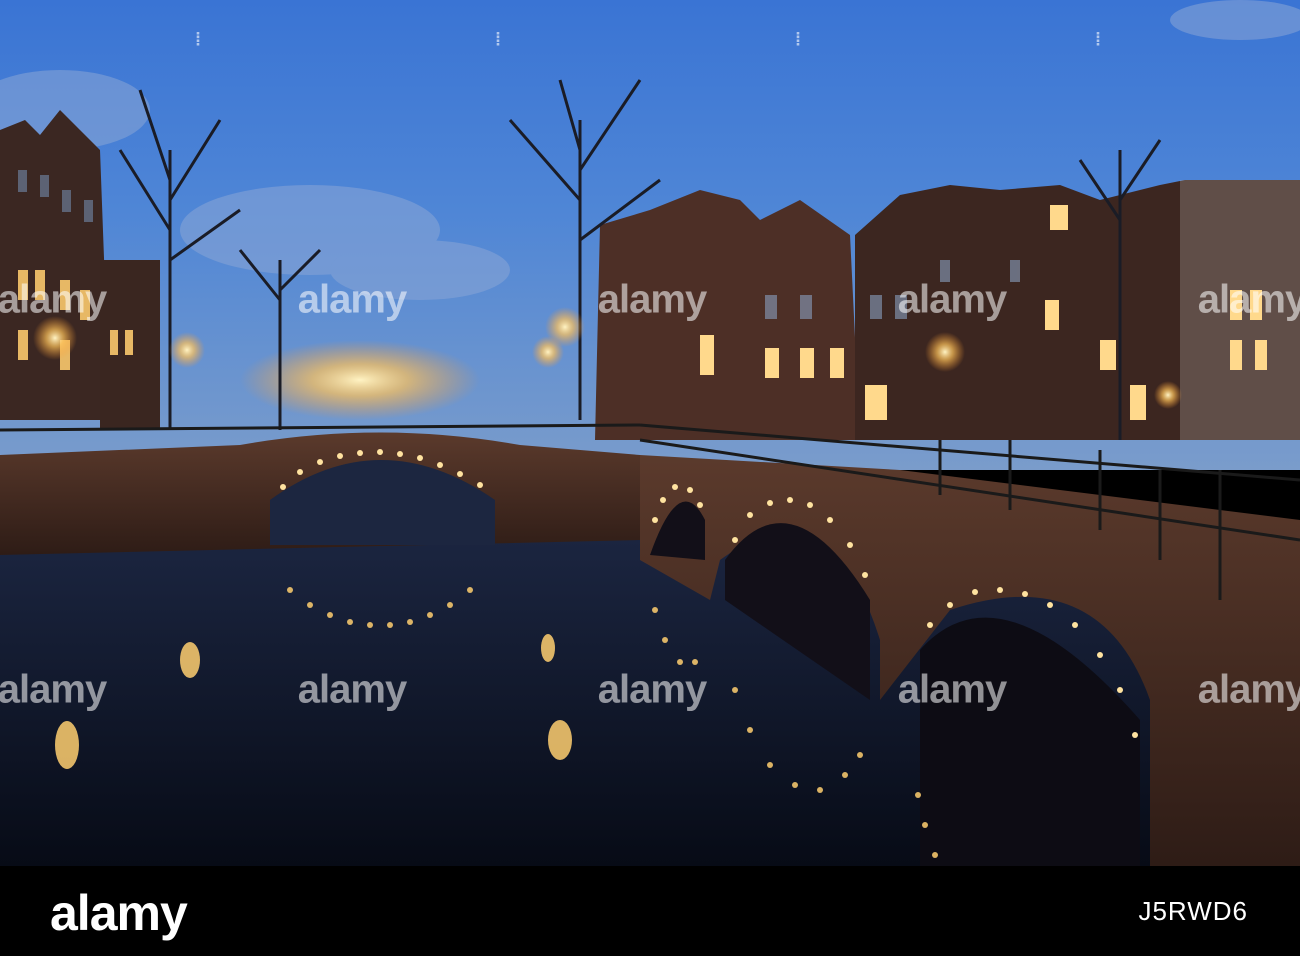 Image resolution: width=1300 pixels, height=956 pixels. Describe the element at coordinates (119, 913) in the screenshot. I see `alamy-logo: alamy` at that location.